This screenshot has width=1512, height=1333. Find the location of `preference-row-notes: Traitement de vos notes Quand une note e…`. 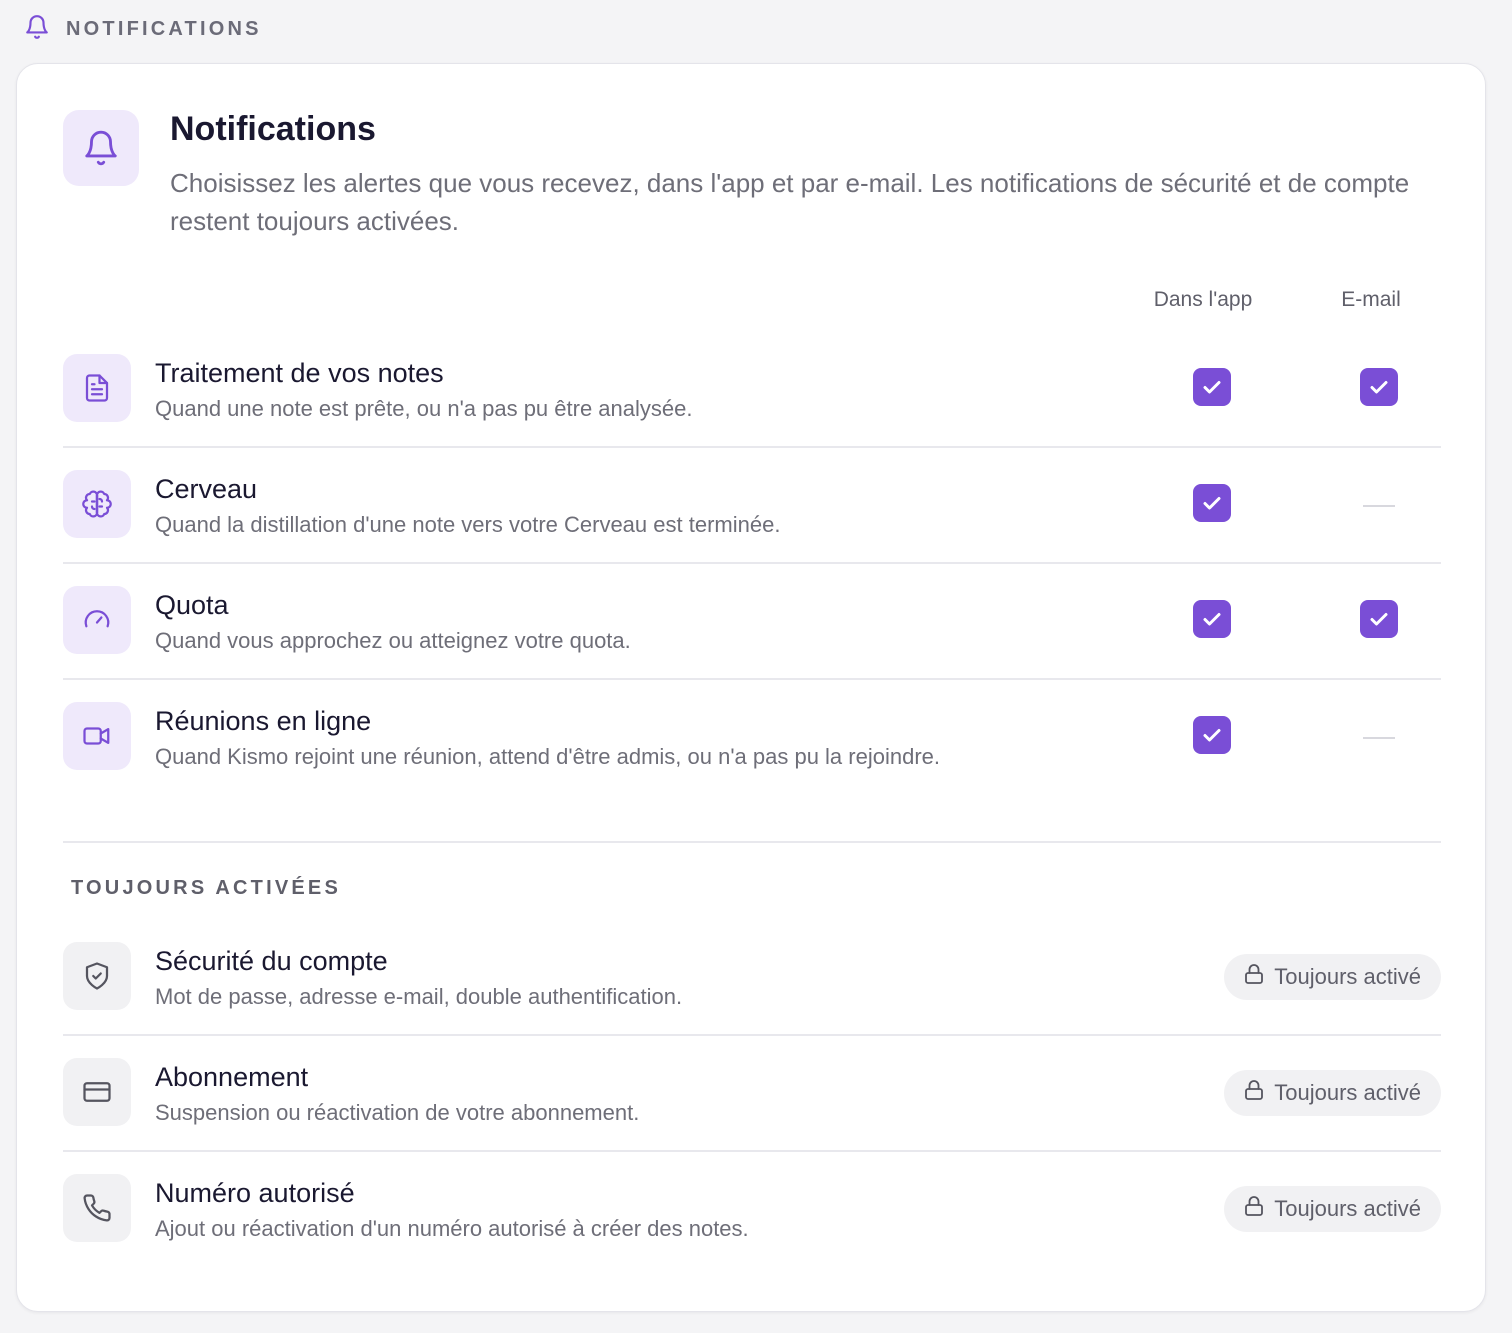

preference-row-notes: Traitement de vos notes Quand une note e… is located at coordinates (752, 390).